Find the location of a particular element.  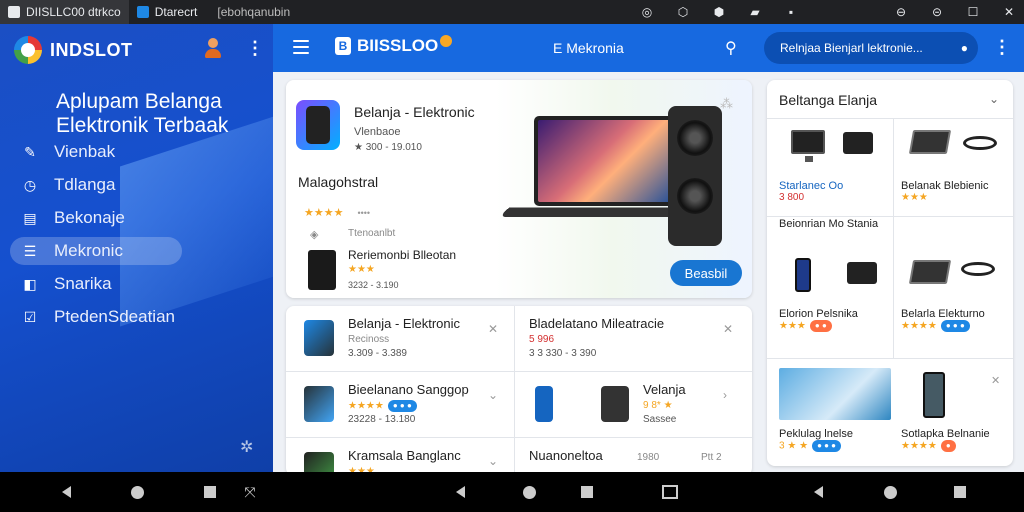

search-bar: ● is located at coordinates (871, 48).